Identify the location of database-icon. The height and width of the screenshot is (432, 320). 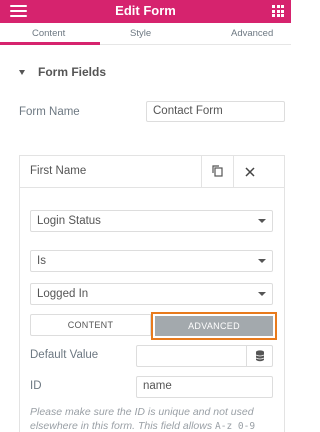
(260, 356).